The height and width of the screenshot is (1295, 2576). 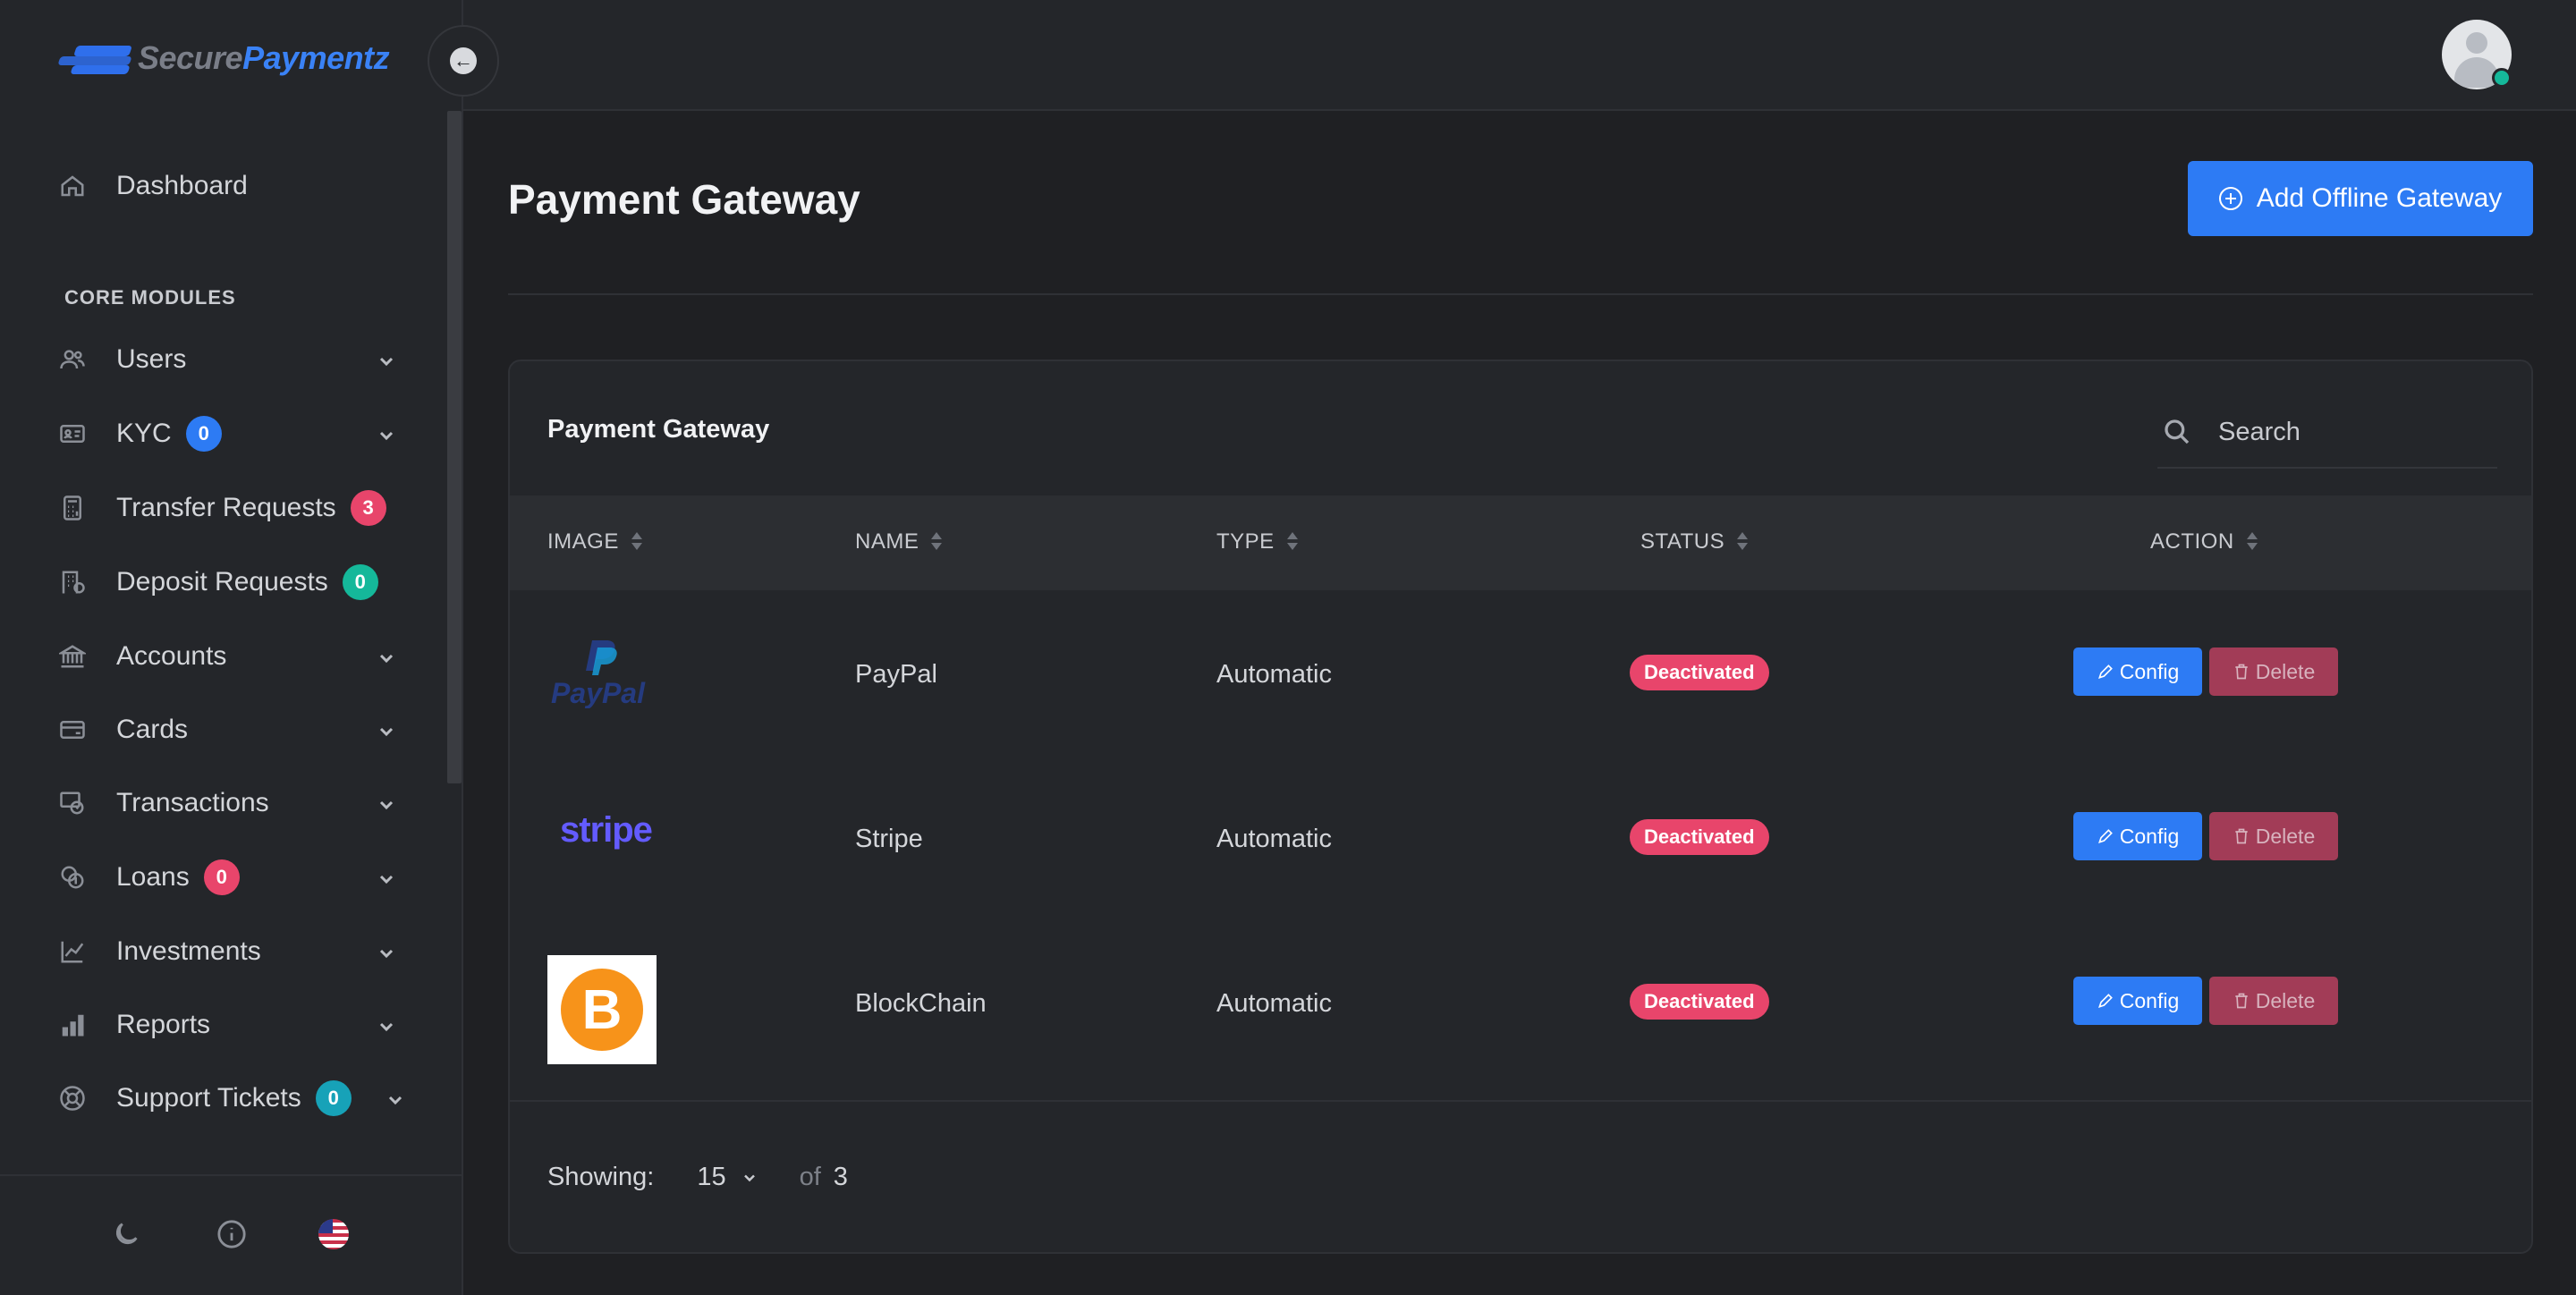 What do you see at coordinates (454, 447) in the screenshot?
I see `sidebar-scrollbar` at bounding box center [454, 447].